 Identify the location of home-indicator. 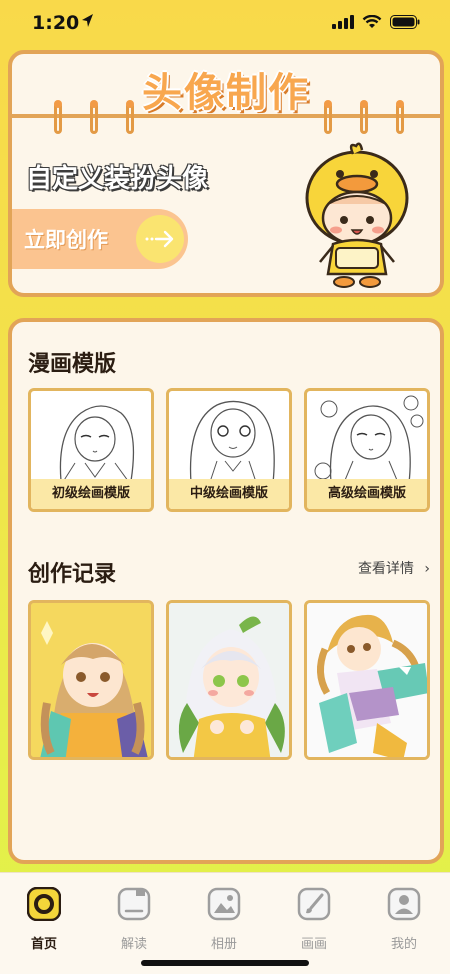
(225, 963).